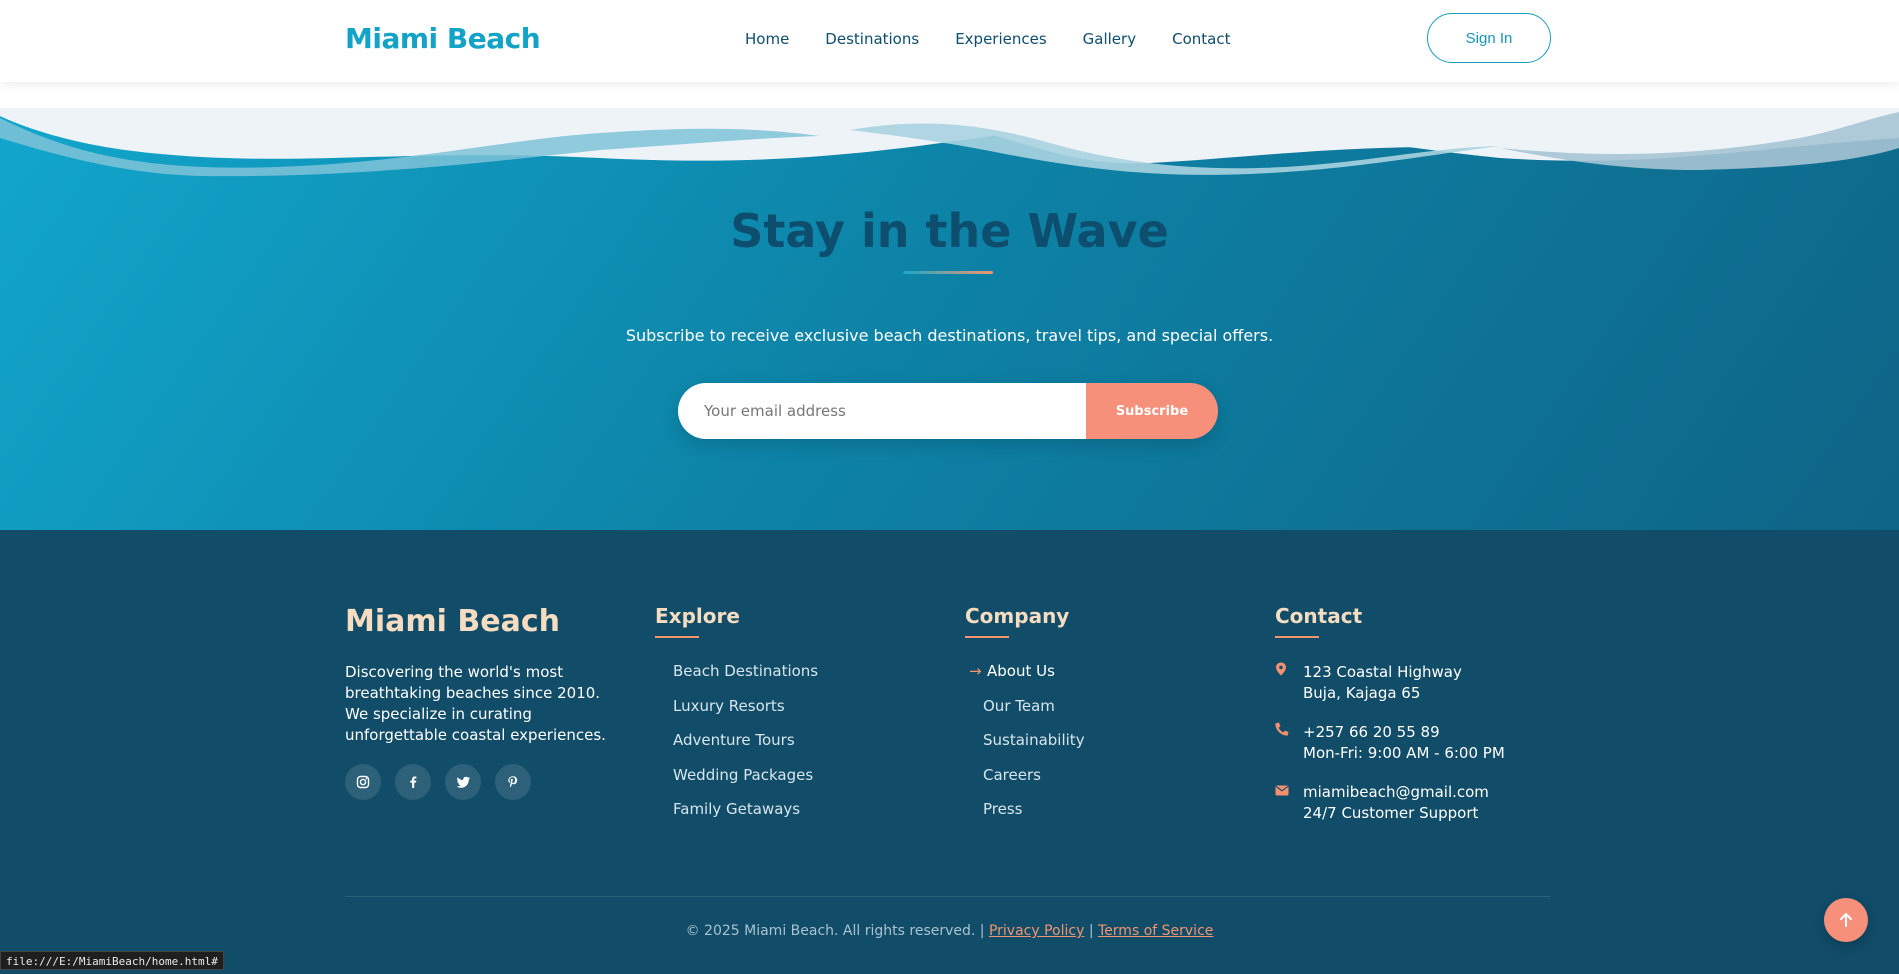  What do you see at coordinates (363, 782) in the screenshot?
I see `instagram-icon` at bounding box center [363, 782].